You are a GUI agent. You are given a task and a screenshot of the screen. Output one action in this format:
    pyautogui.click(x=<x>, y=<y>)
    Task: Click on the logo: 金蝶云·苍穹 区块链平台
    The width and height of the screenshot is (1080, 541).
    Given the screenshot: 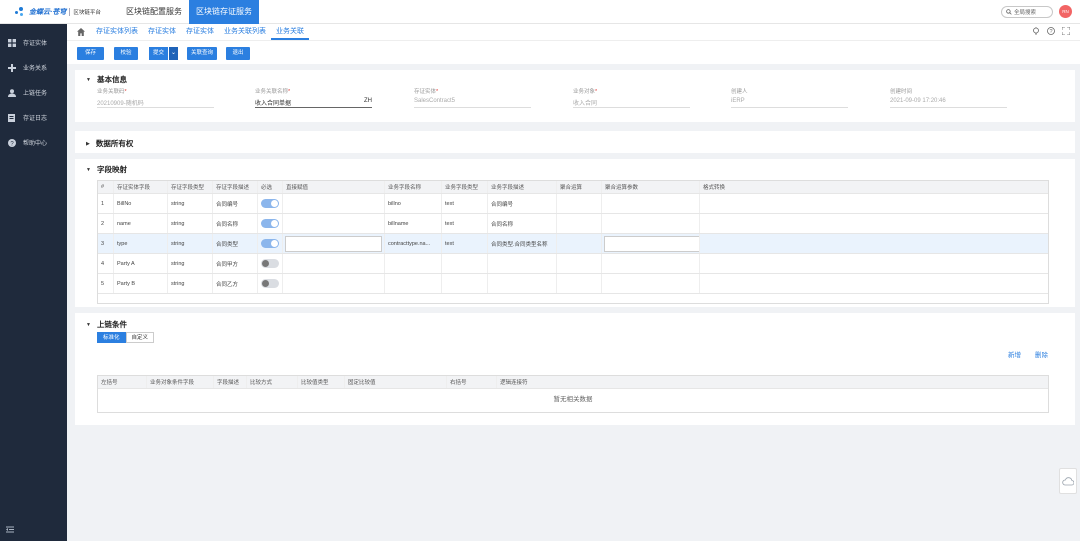 What is the action you would take?
    pyautogui.click(x=57, y=12)
    